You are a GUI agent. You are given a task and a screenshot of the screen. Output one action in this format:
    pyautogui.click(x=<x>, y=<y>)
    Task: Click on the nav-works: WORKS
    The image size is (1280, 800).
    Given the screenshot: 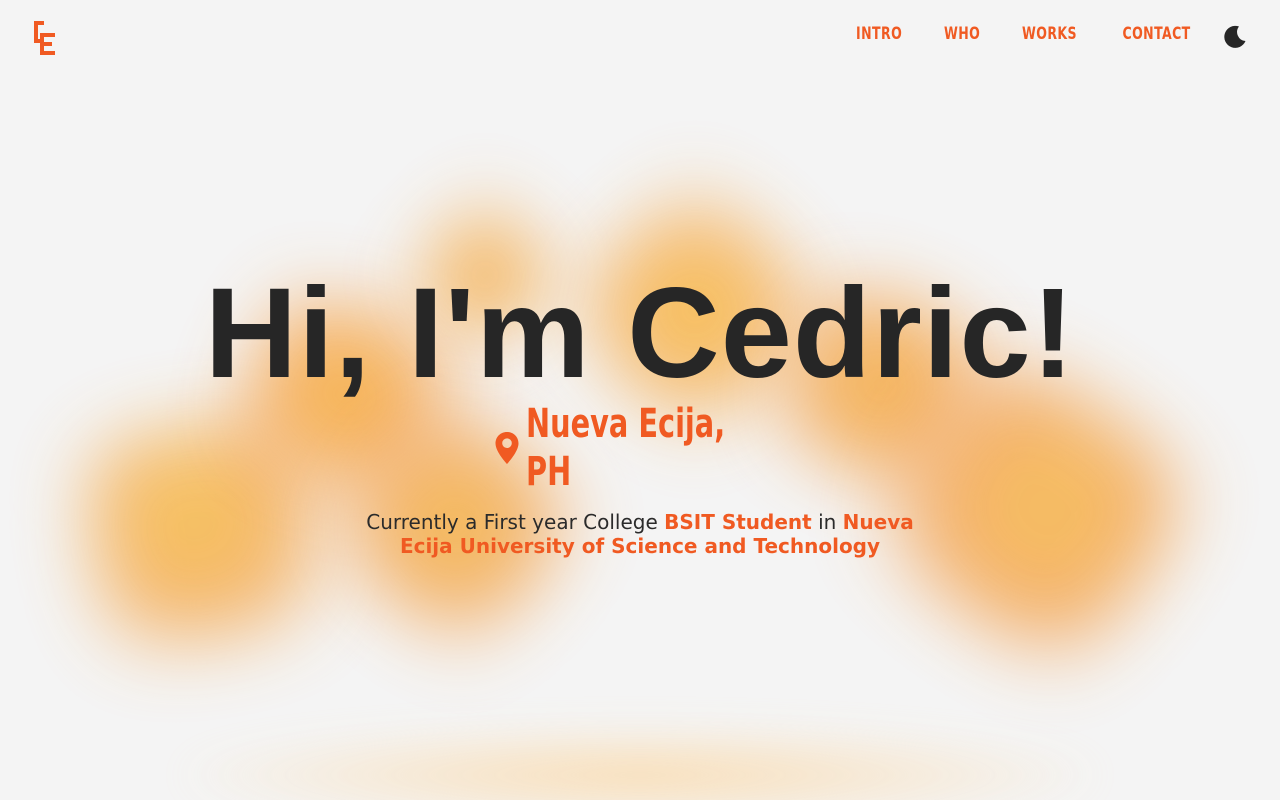 What is the action you would take?
    pyautogui.click(x=1049, y=34)
    